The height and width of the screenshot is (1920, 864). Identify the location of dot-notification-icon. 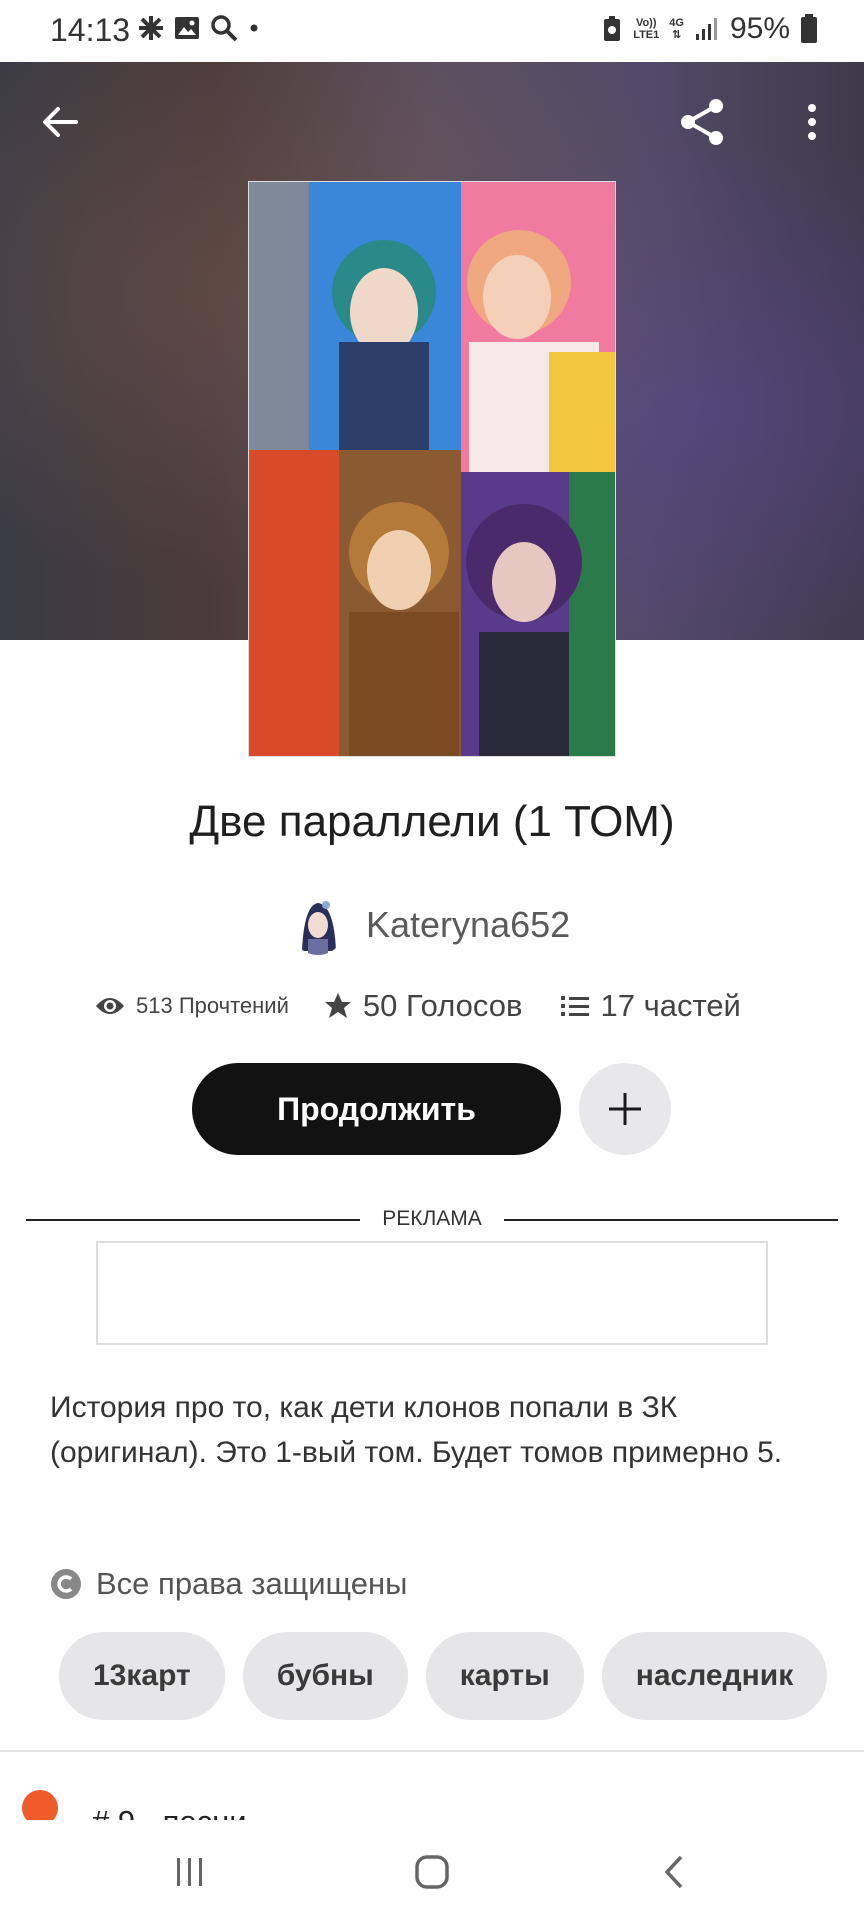
(254, 28).